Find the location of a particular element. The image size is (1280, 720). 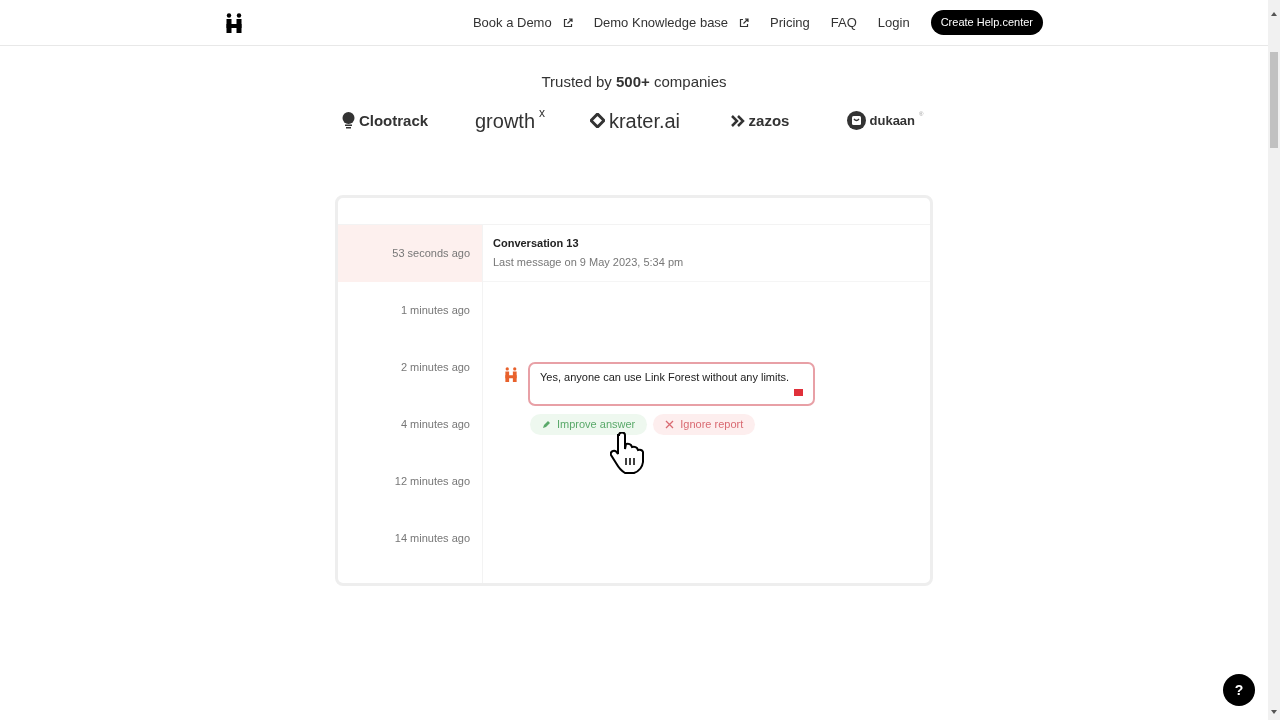

bulb-icon is located at coordinates (348, 120).